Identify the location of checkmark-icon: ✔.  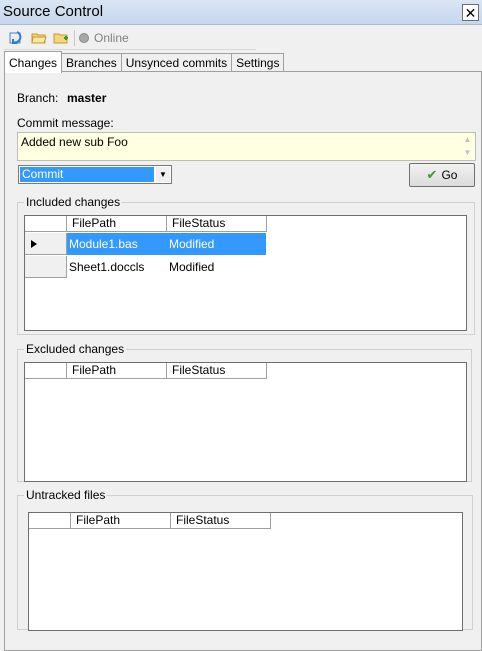
(432, 174).